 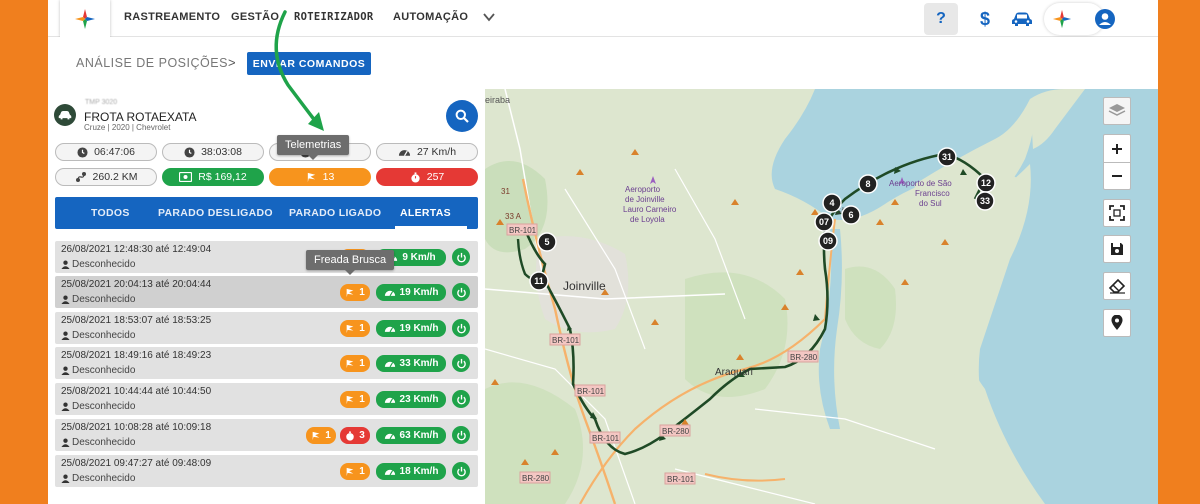 I want to click on layers-button, so click(x=1117, y=111).